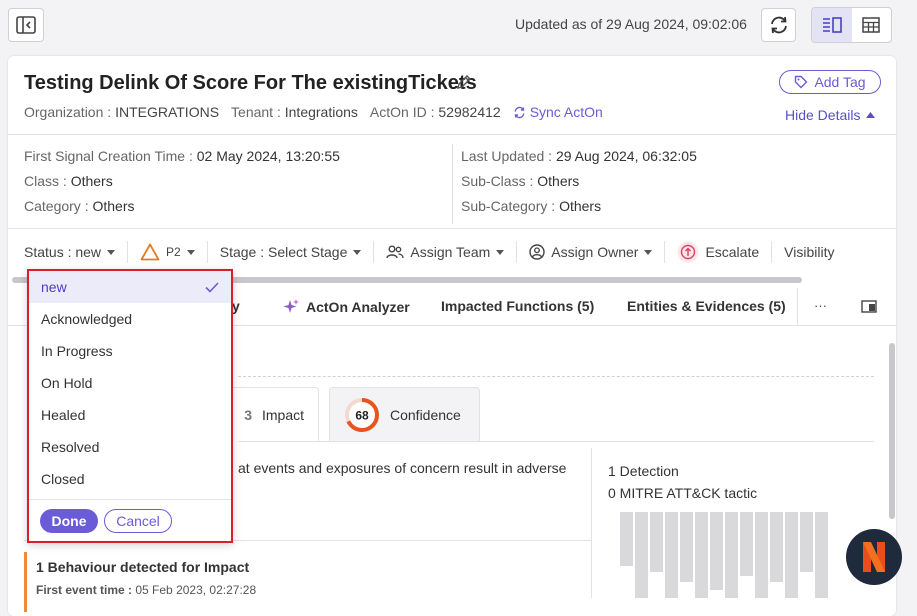 The height and width of the screenshot is (616, 917). What do you see at coordinates (446, 252) in the screenshot?
I see `assign-team-dropdown: Assign Team` at bounding box center [446, 252].